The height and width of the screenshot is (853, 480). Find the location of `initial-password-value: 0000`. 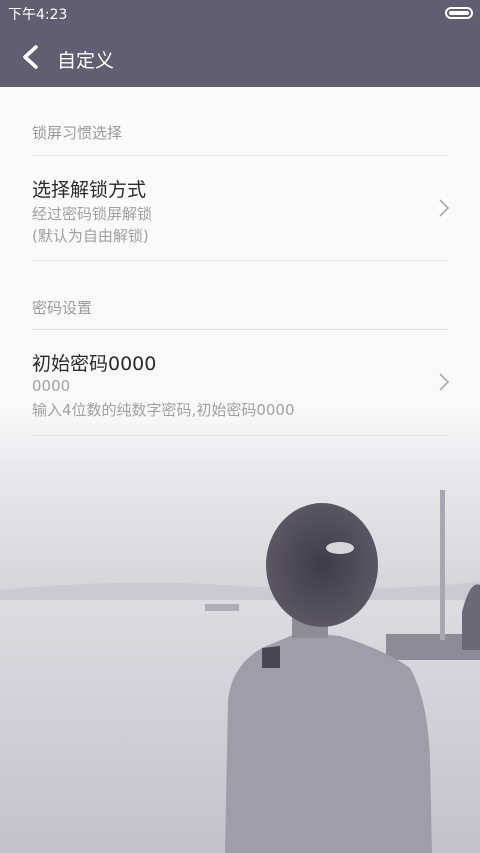

initial-password-value: 0000 is located at coordinates (51, 386).